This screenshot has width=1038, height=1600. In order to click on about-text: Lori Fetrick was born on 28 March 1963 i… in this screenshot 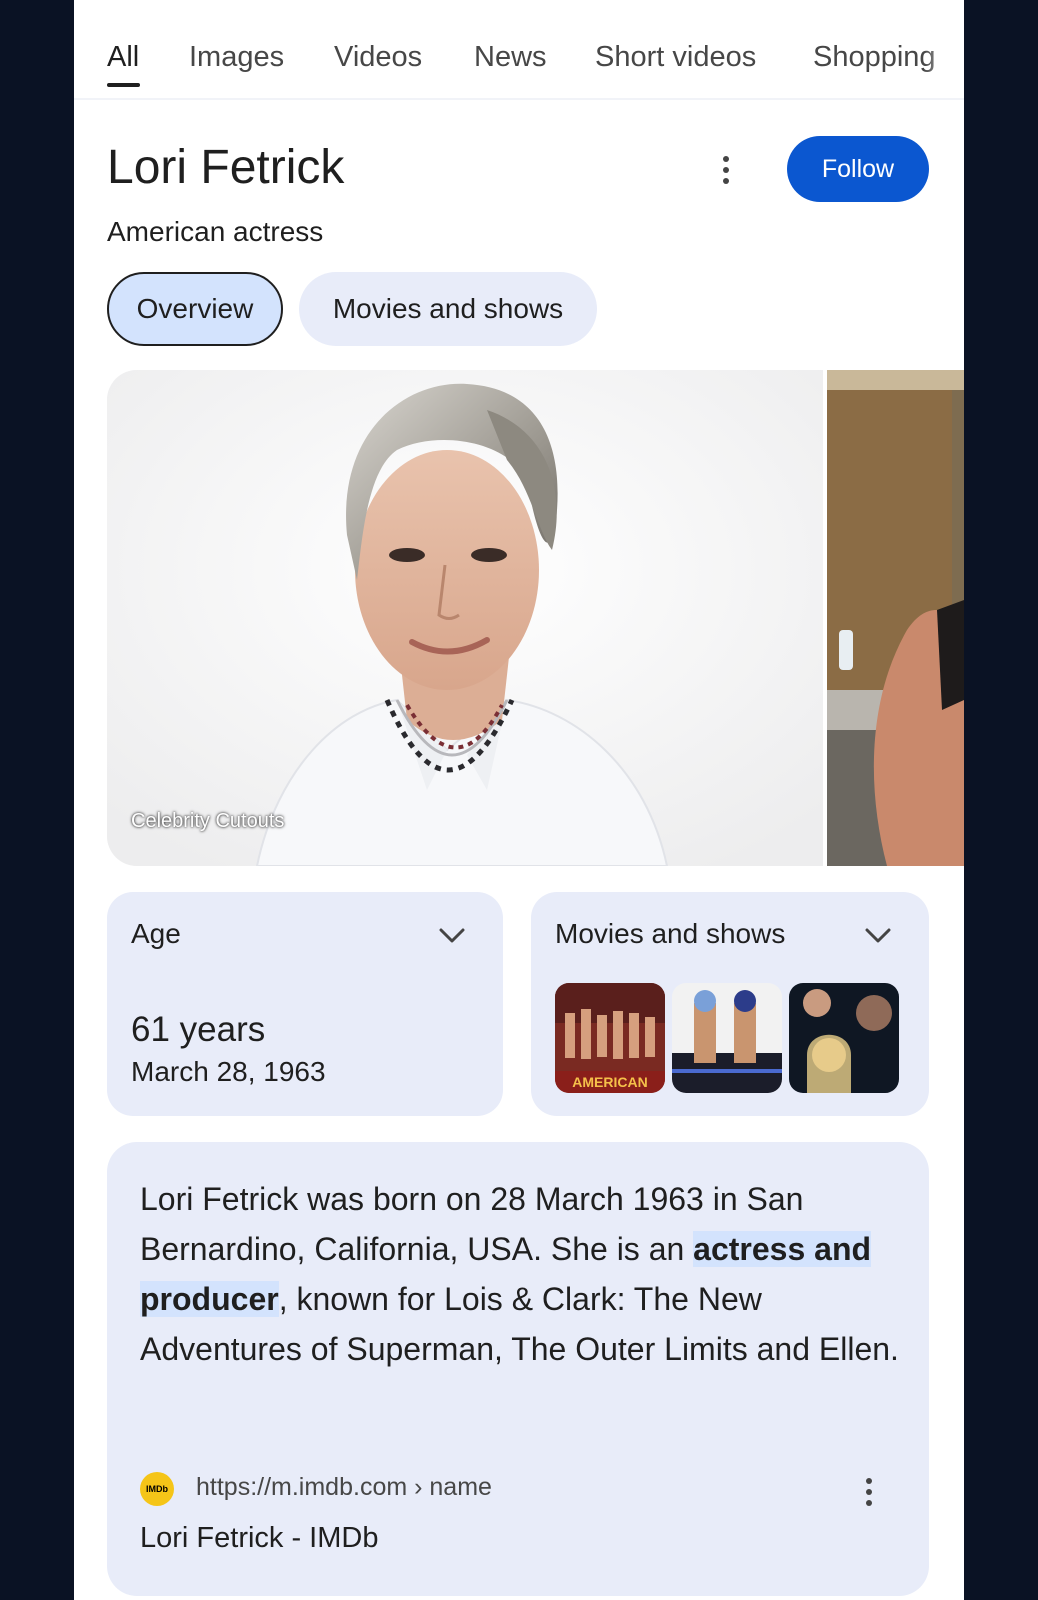, I will do `click(520, 1274)`.